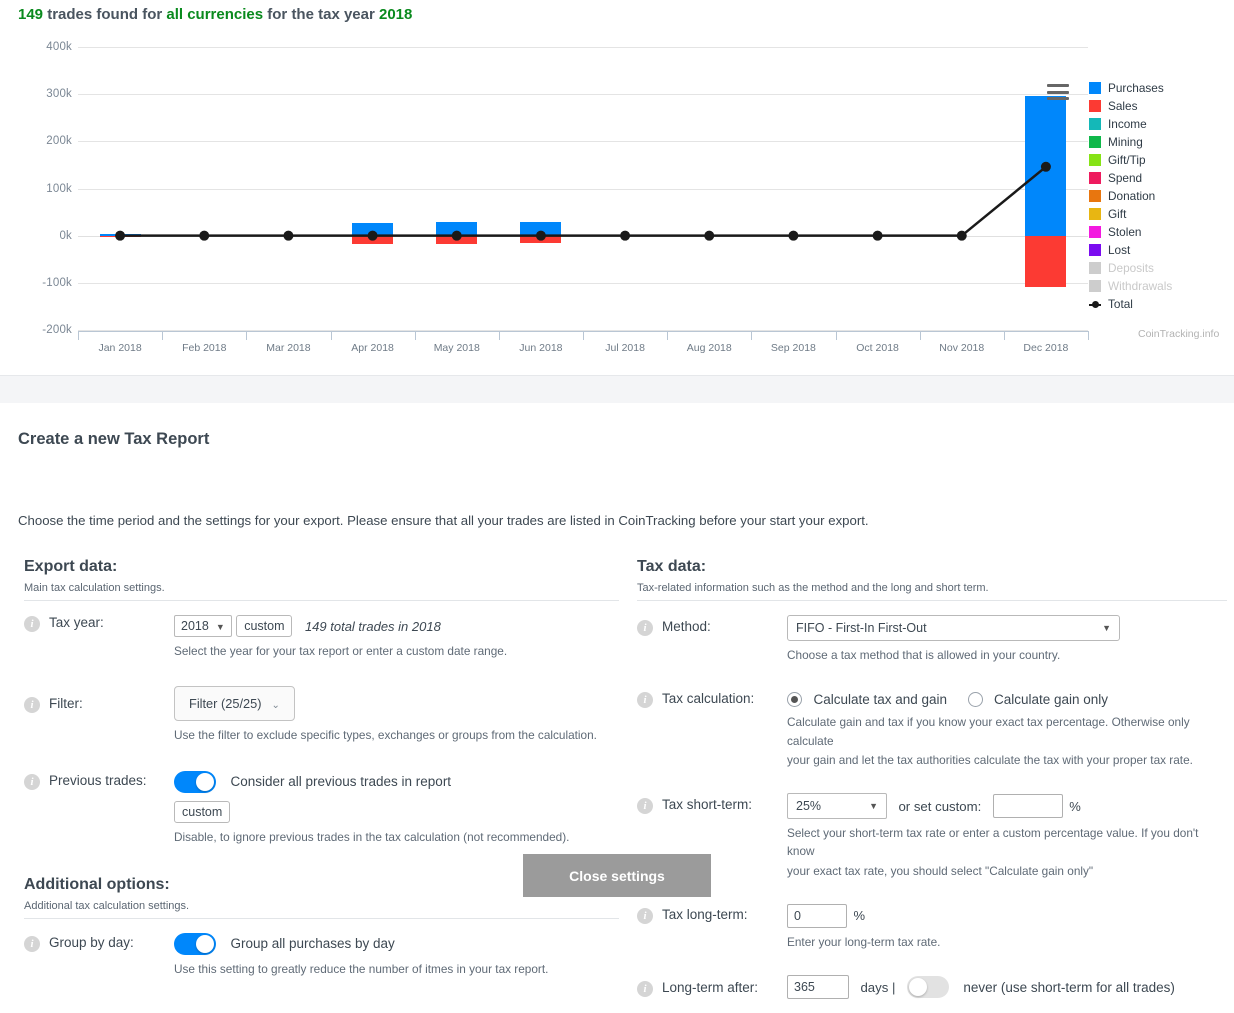 Image resolution: width=1234 pixels, height=1013 pixels. Describe the element at coordinates (1161, 160) in the screenshot. I see `legend-item-gift-tip: Gift/Tip` at that location.